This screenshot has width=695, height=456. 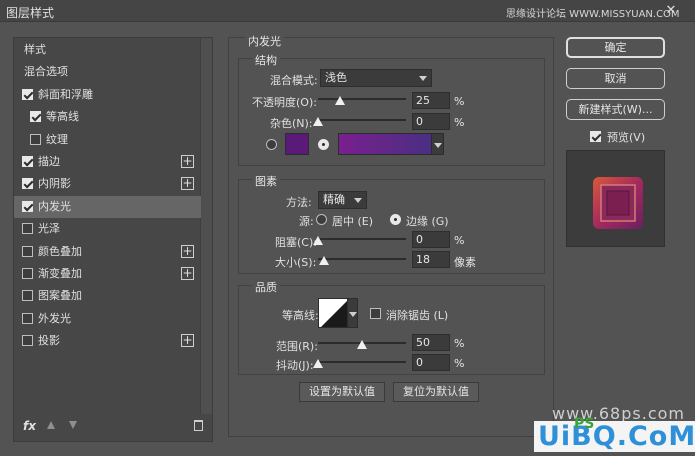 What do you see at coordinates (107, 50) in the screenshot?
I see `style-item: 样式` at bounding box center [107, 50].